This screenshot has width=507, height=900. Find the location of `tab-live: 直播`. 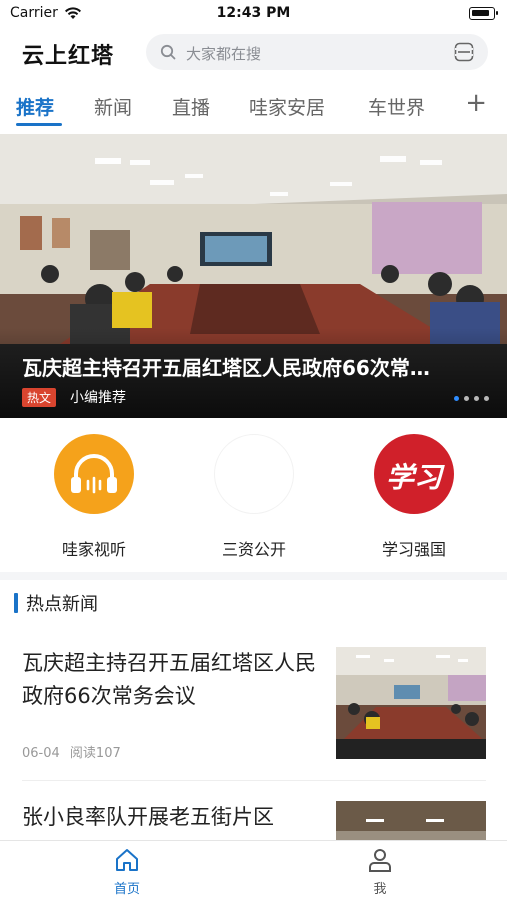

tab-live: 直播 is located at coordinates (191, 106).